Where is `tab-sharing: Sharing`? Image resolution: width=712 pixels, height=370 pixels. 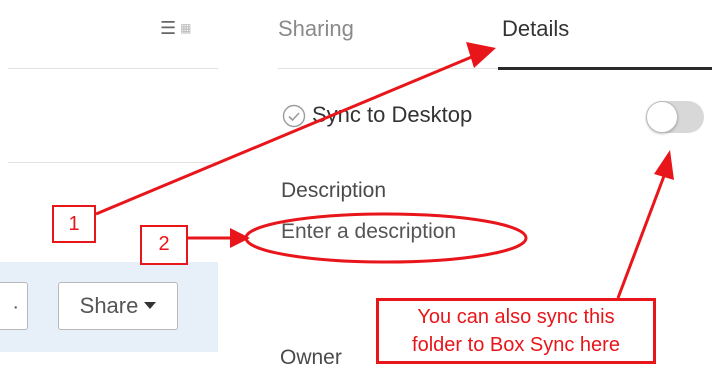
tab-sharing: Sharing is located at coordinates (316, 29).